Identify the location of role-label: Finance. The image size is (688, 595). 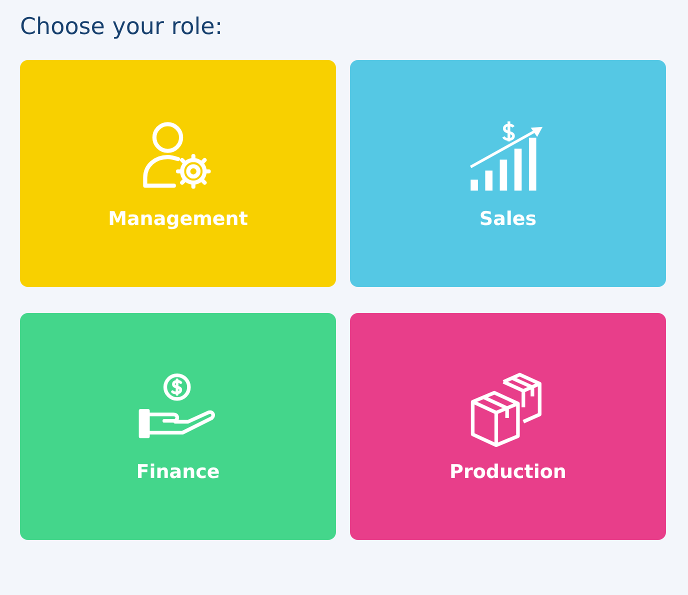
(178, 471).